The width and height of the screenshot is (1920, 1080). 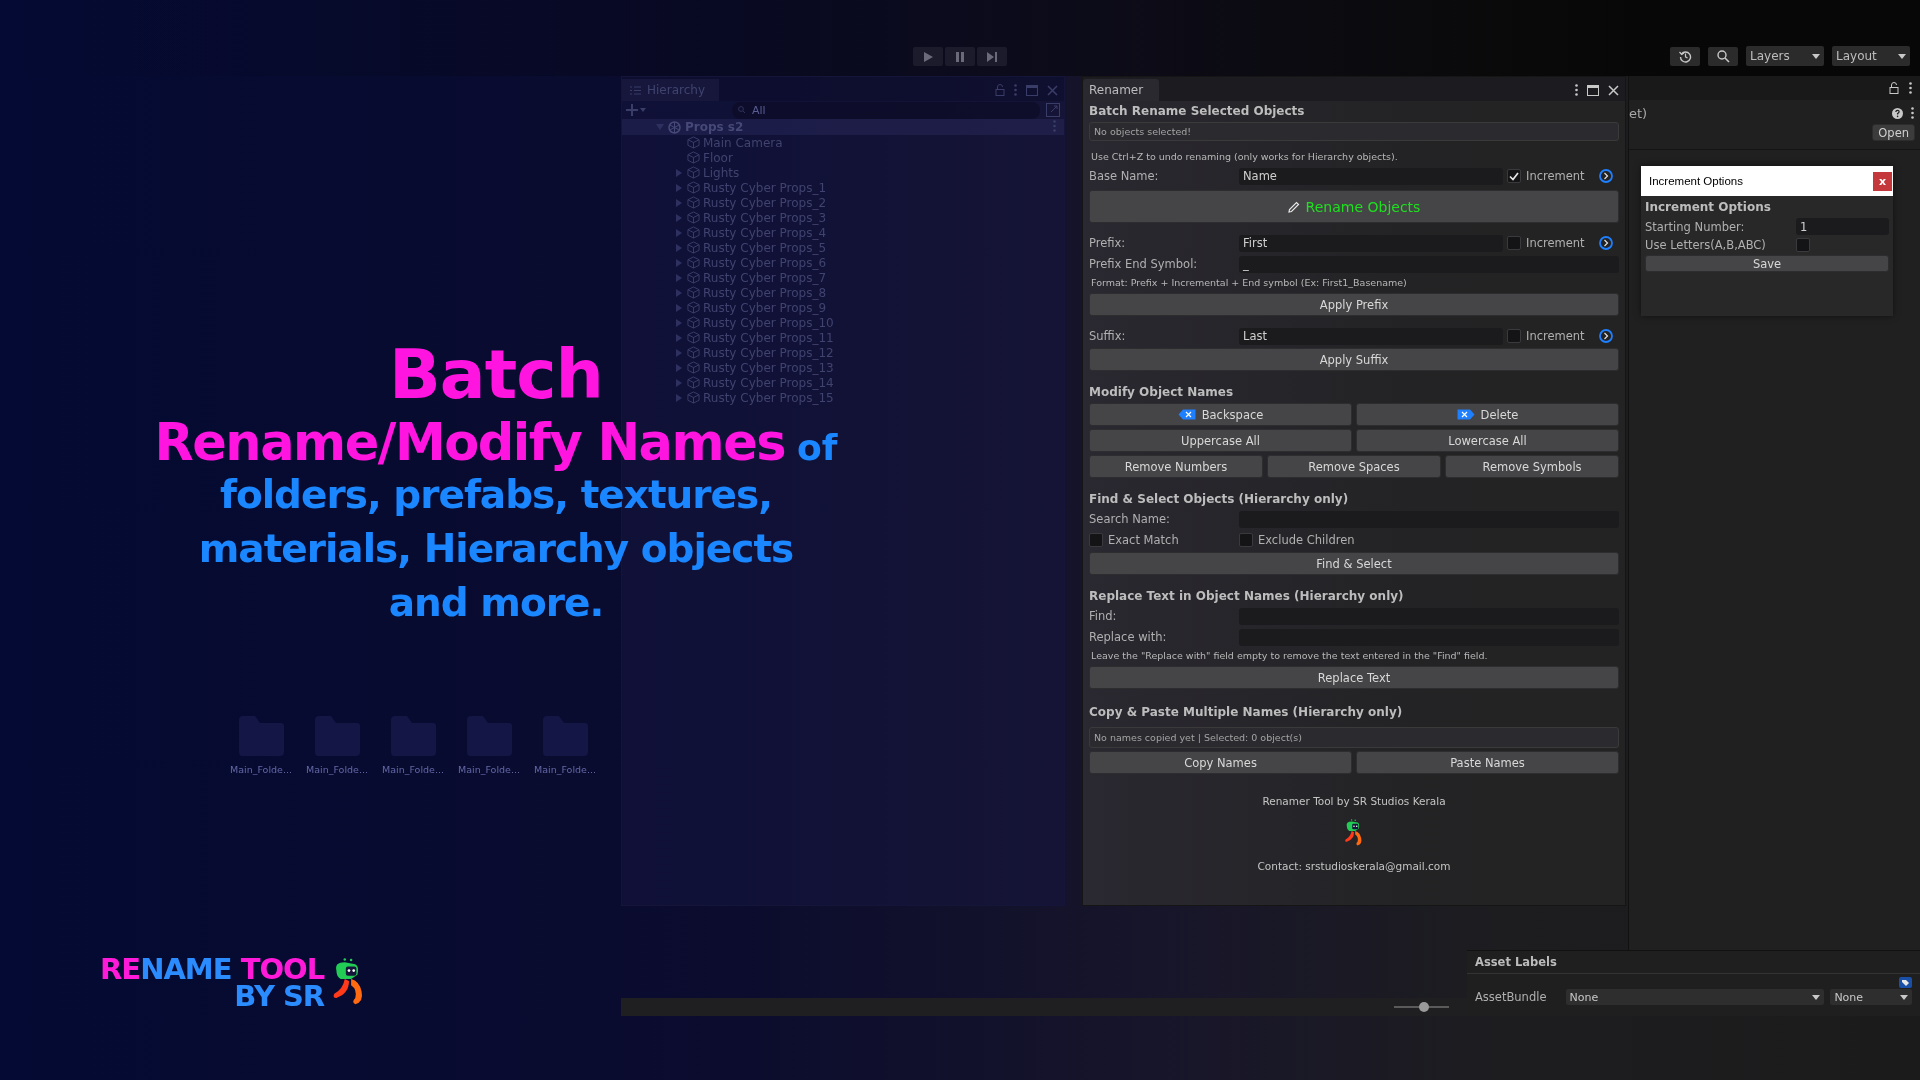 I want to click on suffix-field: Last, so click(x=1371, y=336).